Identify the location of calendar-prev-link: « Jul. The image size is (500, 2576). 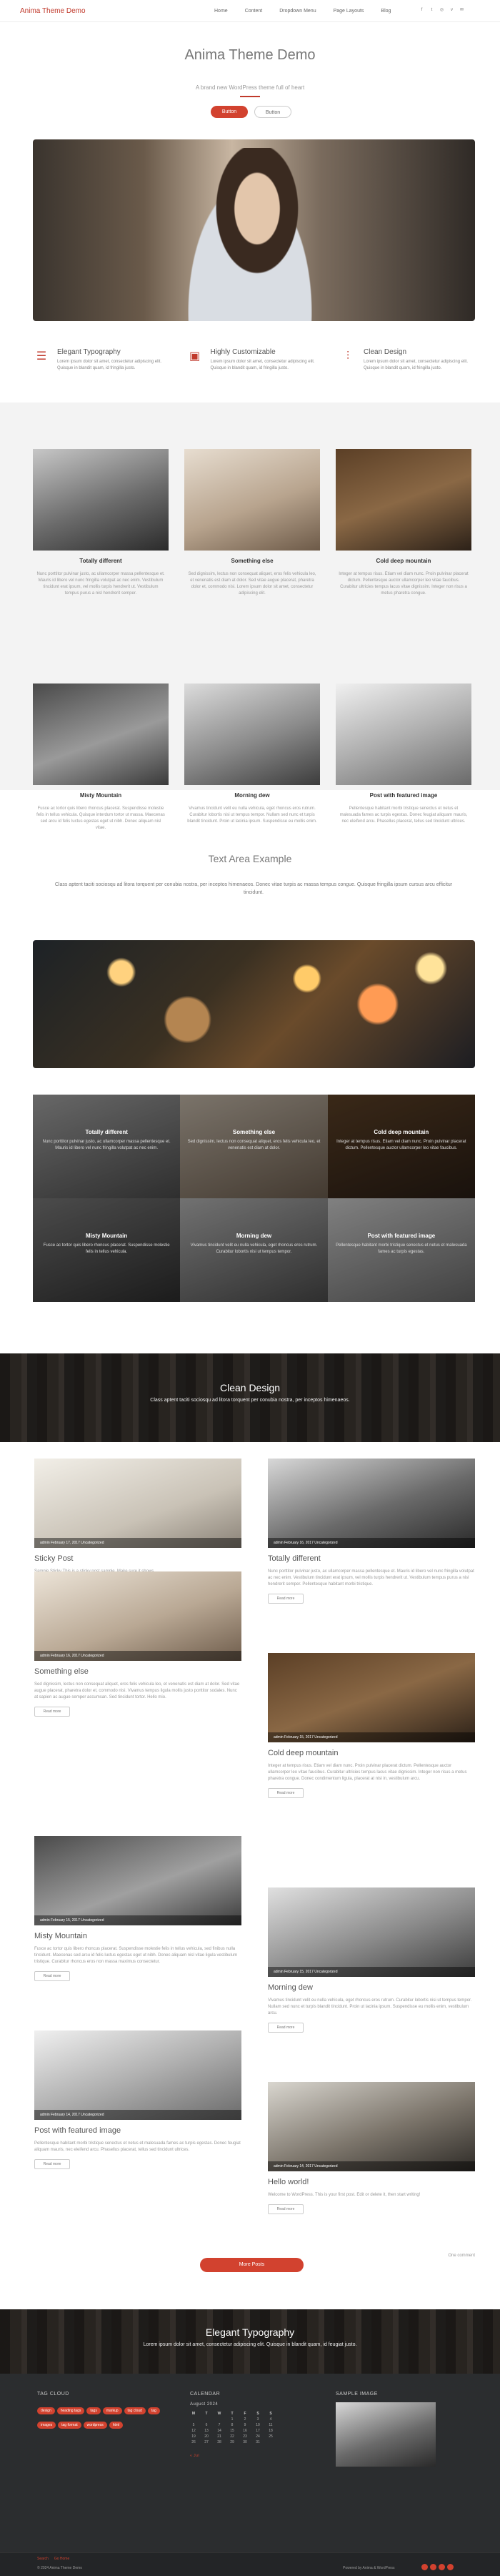
(194, 2456).